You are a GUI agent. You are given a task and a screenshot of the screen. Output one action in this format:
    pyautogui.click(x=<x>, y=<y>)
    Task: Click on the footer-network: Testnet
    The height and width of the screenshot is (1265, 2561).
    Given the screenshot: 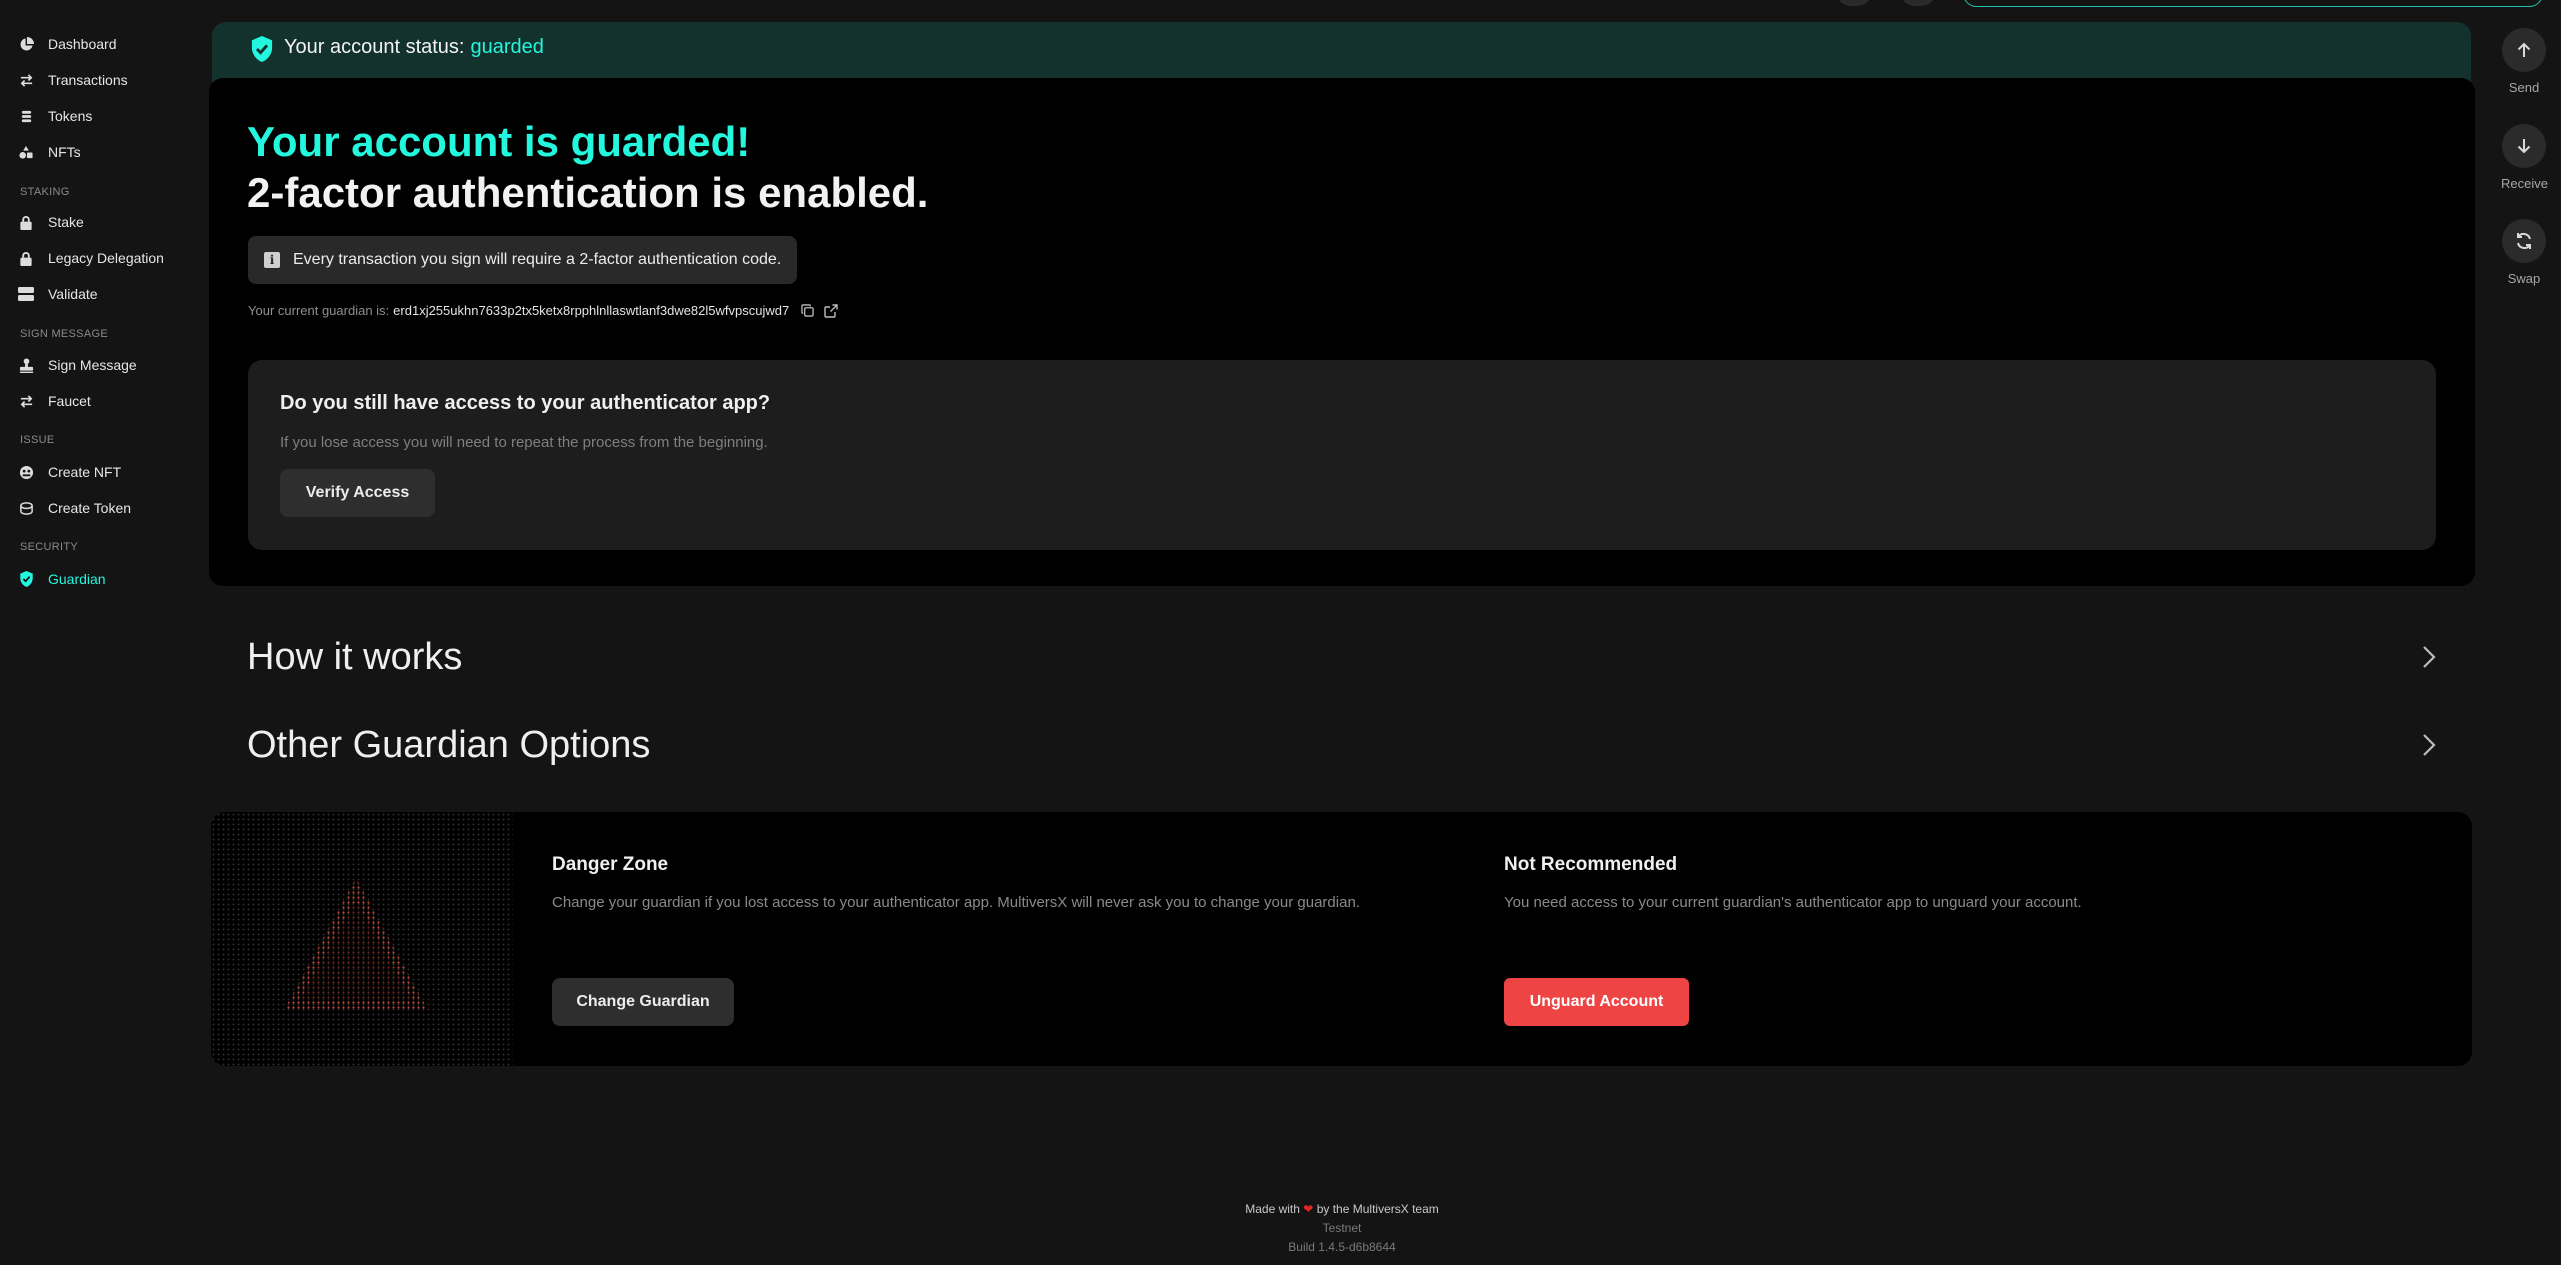 What is the action you would take?
    pyautogui.click(x=1342, y=1228)
    